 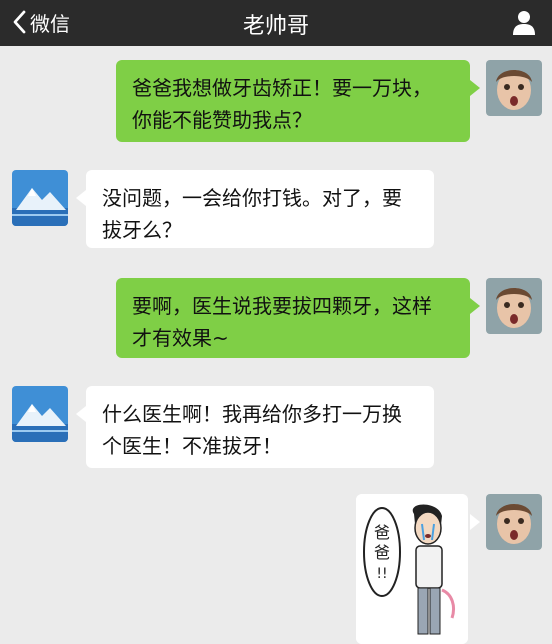 What do you see at coordinates (252, 414) in the screenshot?
I see `message-line: 什么医生啊！我再给你多打一万换` at bounding box center [252, 414].